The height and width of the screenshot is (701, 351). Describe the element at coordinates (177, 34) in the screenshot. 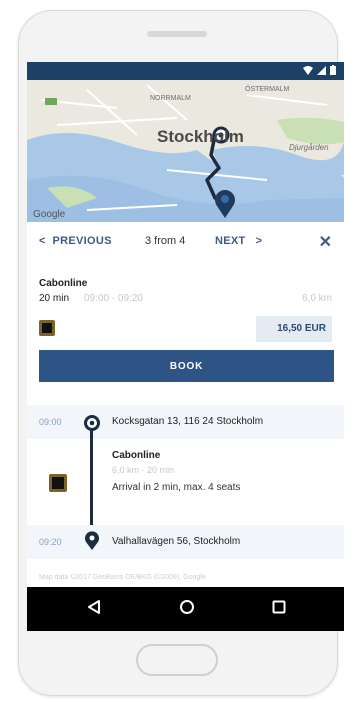

I see `speaker-grille` at that location.